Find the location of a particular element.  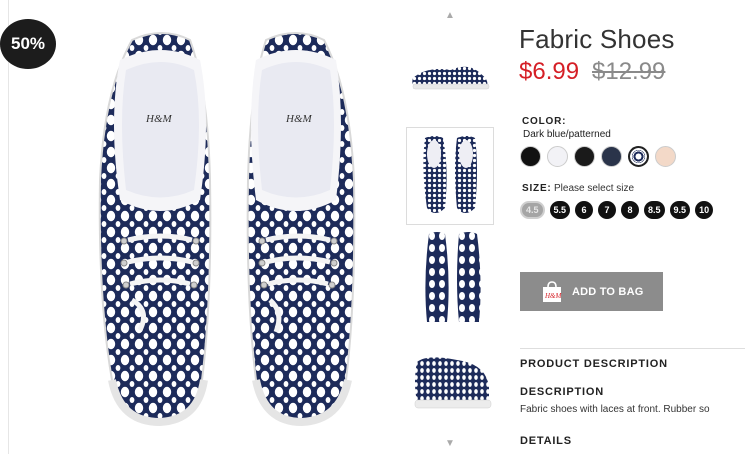

color-heading: COLOR: is located at coordinates (544, 121).